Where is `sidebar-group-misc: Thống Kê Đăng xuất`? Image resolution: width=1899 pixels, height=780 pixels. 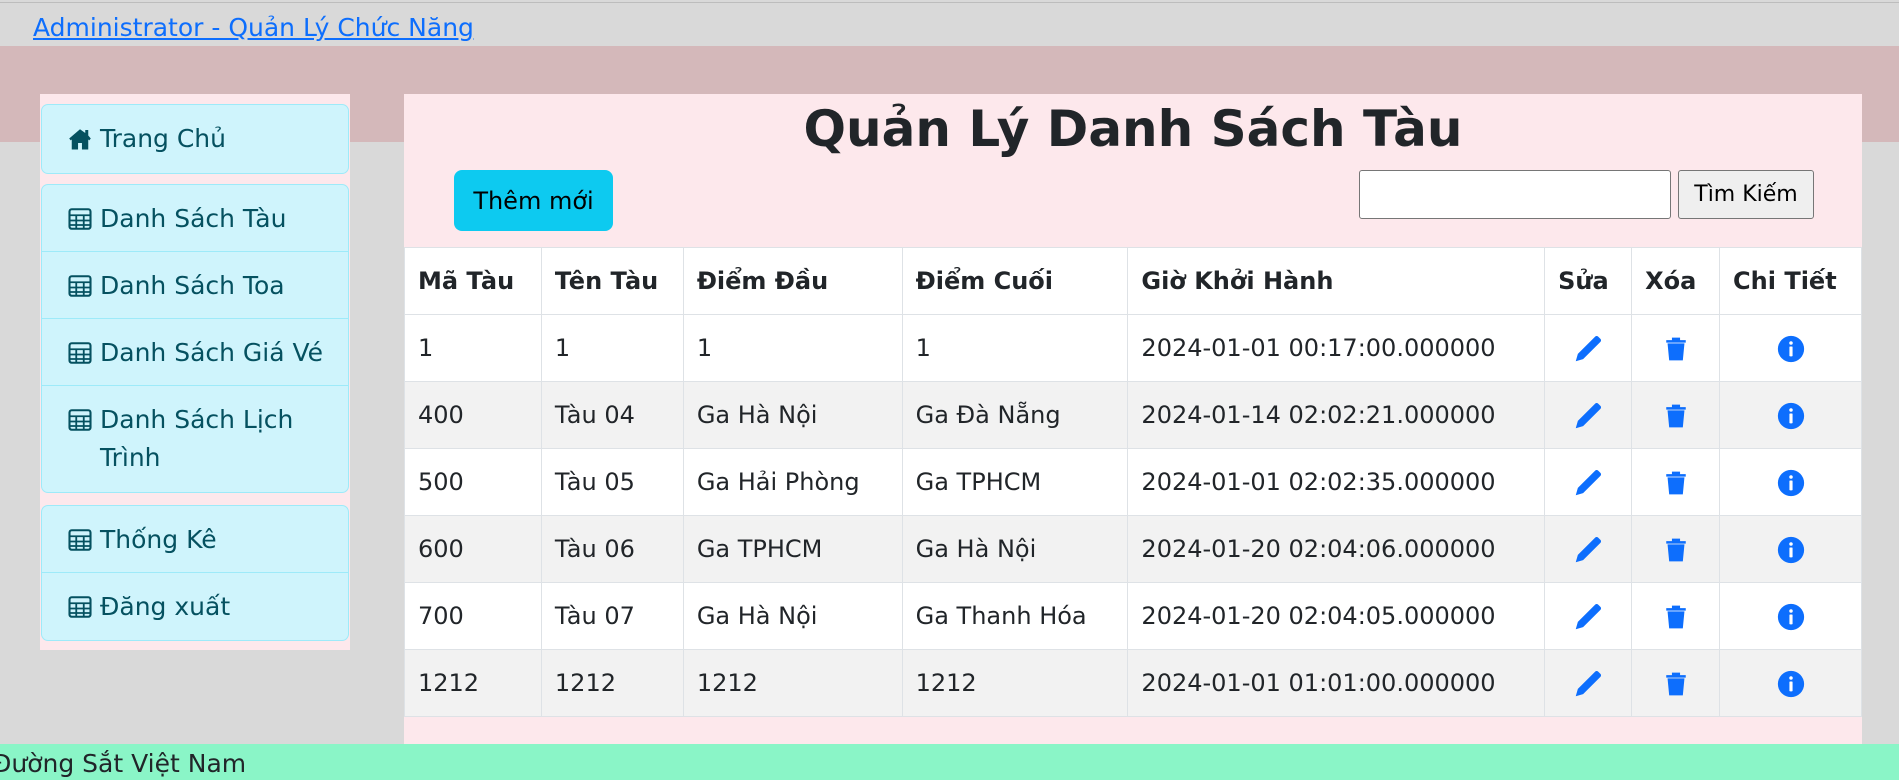
sidebar-group-misc: Thống Kê Đăng xuất is located at coordinates (195, 573).